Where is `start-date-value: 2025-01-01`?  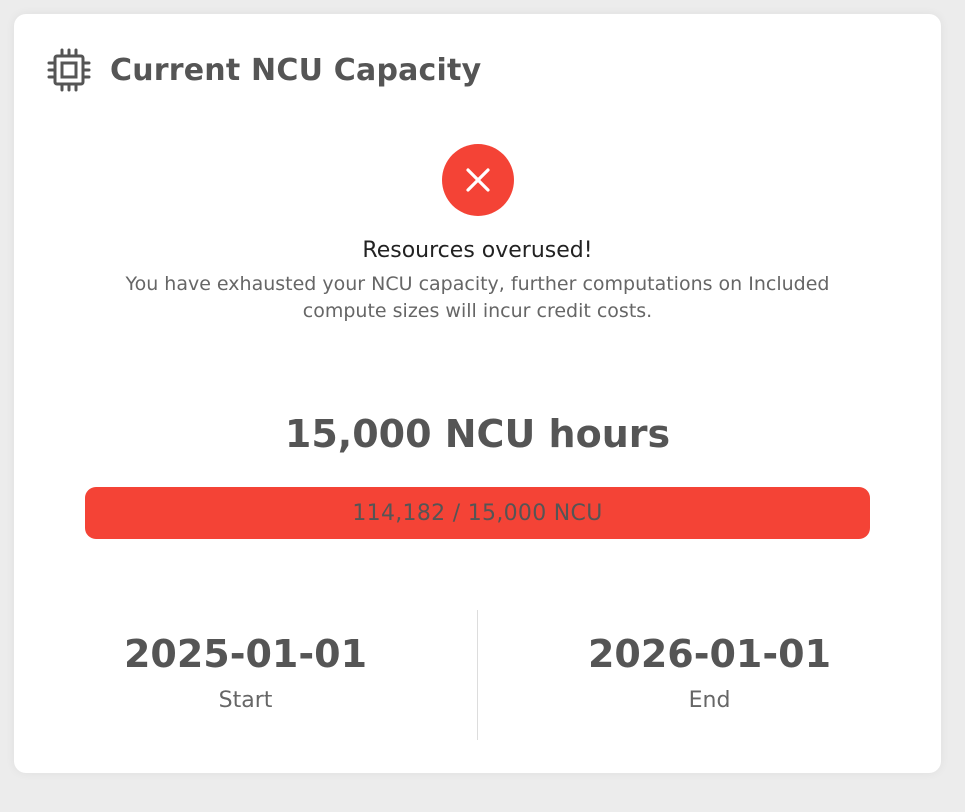
start-date-value: 2025-01-01 is located at coordinates (245, 654).